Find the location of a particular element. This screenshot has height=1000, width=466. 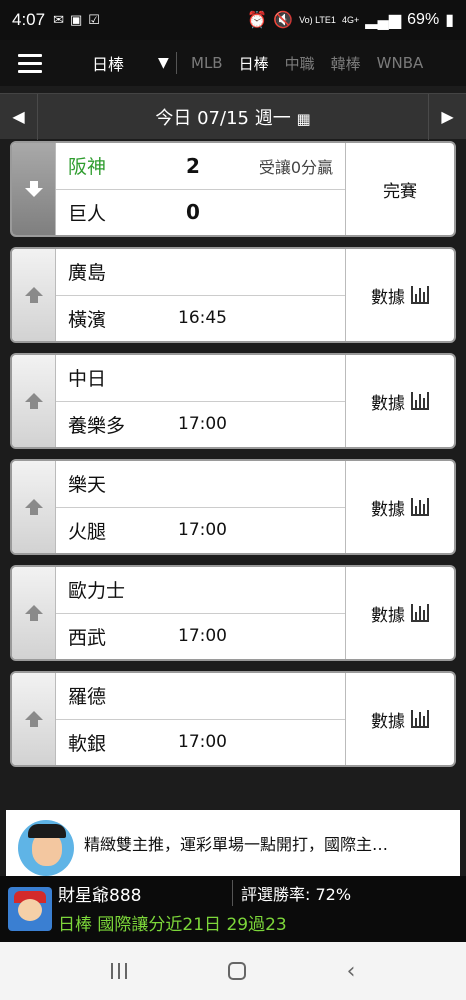

home-team: 廣島 is located at coordinates (87, 273).